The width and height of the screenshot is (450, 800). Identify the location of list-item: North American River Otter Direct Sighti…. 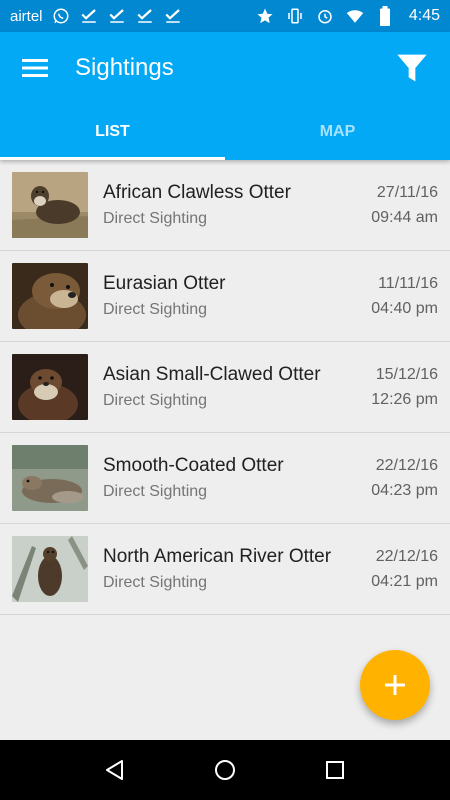
(225, 569).